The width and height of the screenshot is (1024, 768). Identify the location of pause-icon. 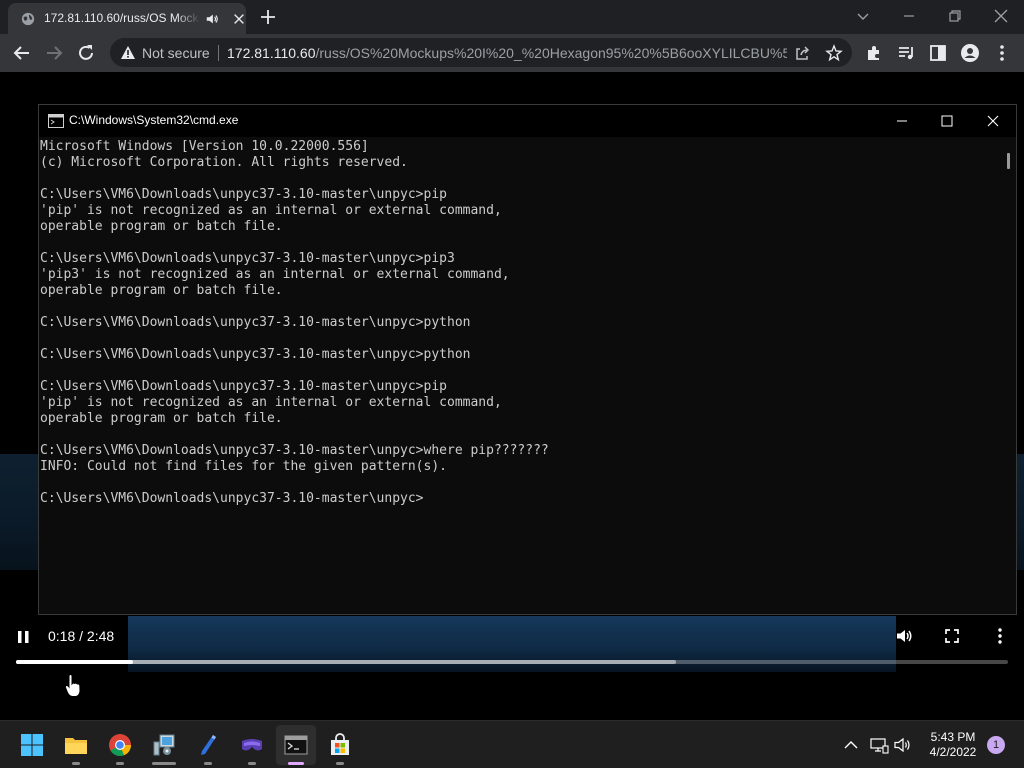
(24, 637).